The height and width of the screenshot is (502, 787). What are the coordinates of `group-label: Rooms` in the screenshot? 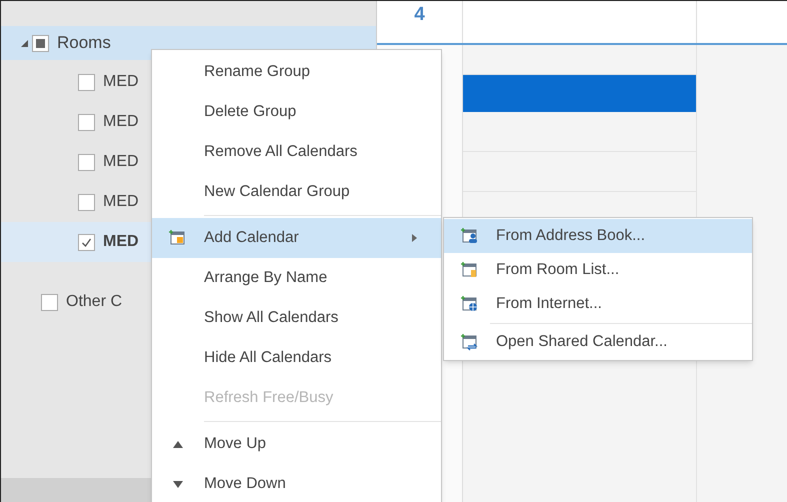 It's located at (84, 43).